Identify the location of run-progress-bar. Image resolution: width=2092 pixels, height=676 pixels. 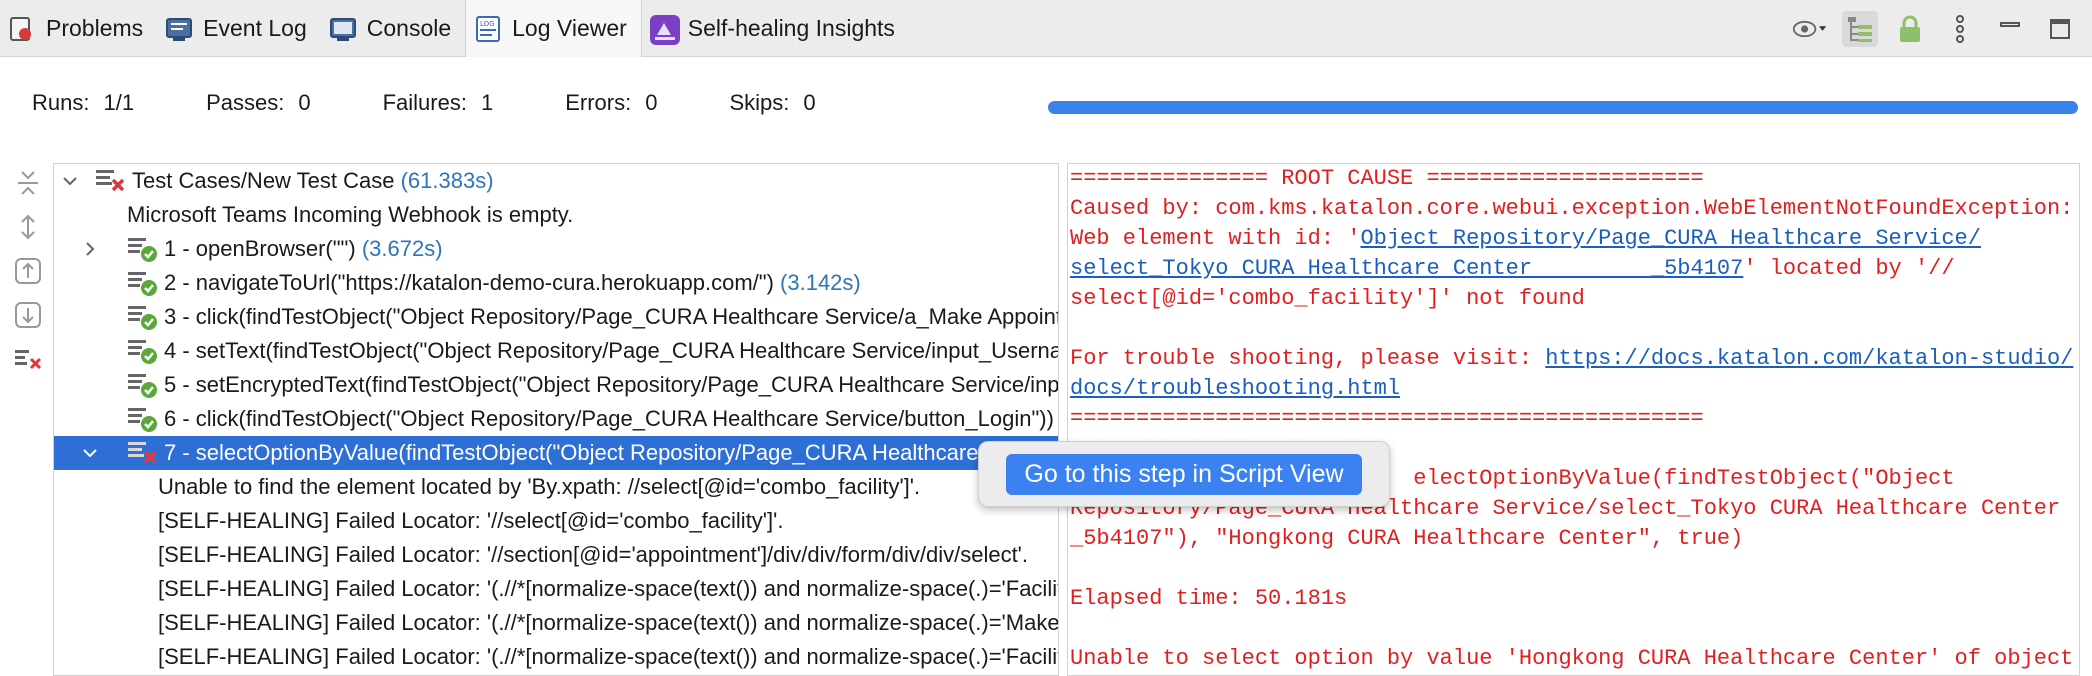
(1563, 107).